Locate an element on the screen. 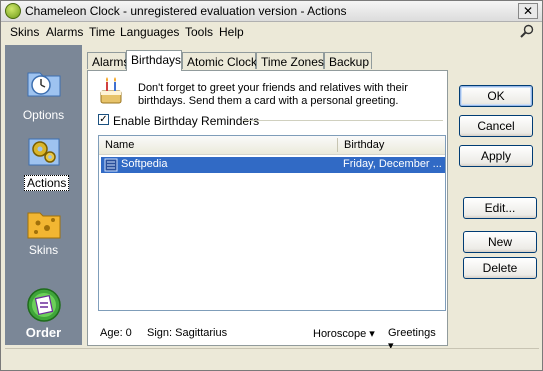 Image resolution: width=543 pixels, height=371 pixels. chameleon-clock-icon is located at coordinates (13, 11).